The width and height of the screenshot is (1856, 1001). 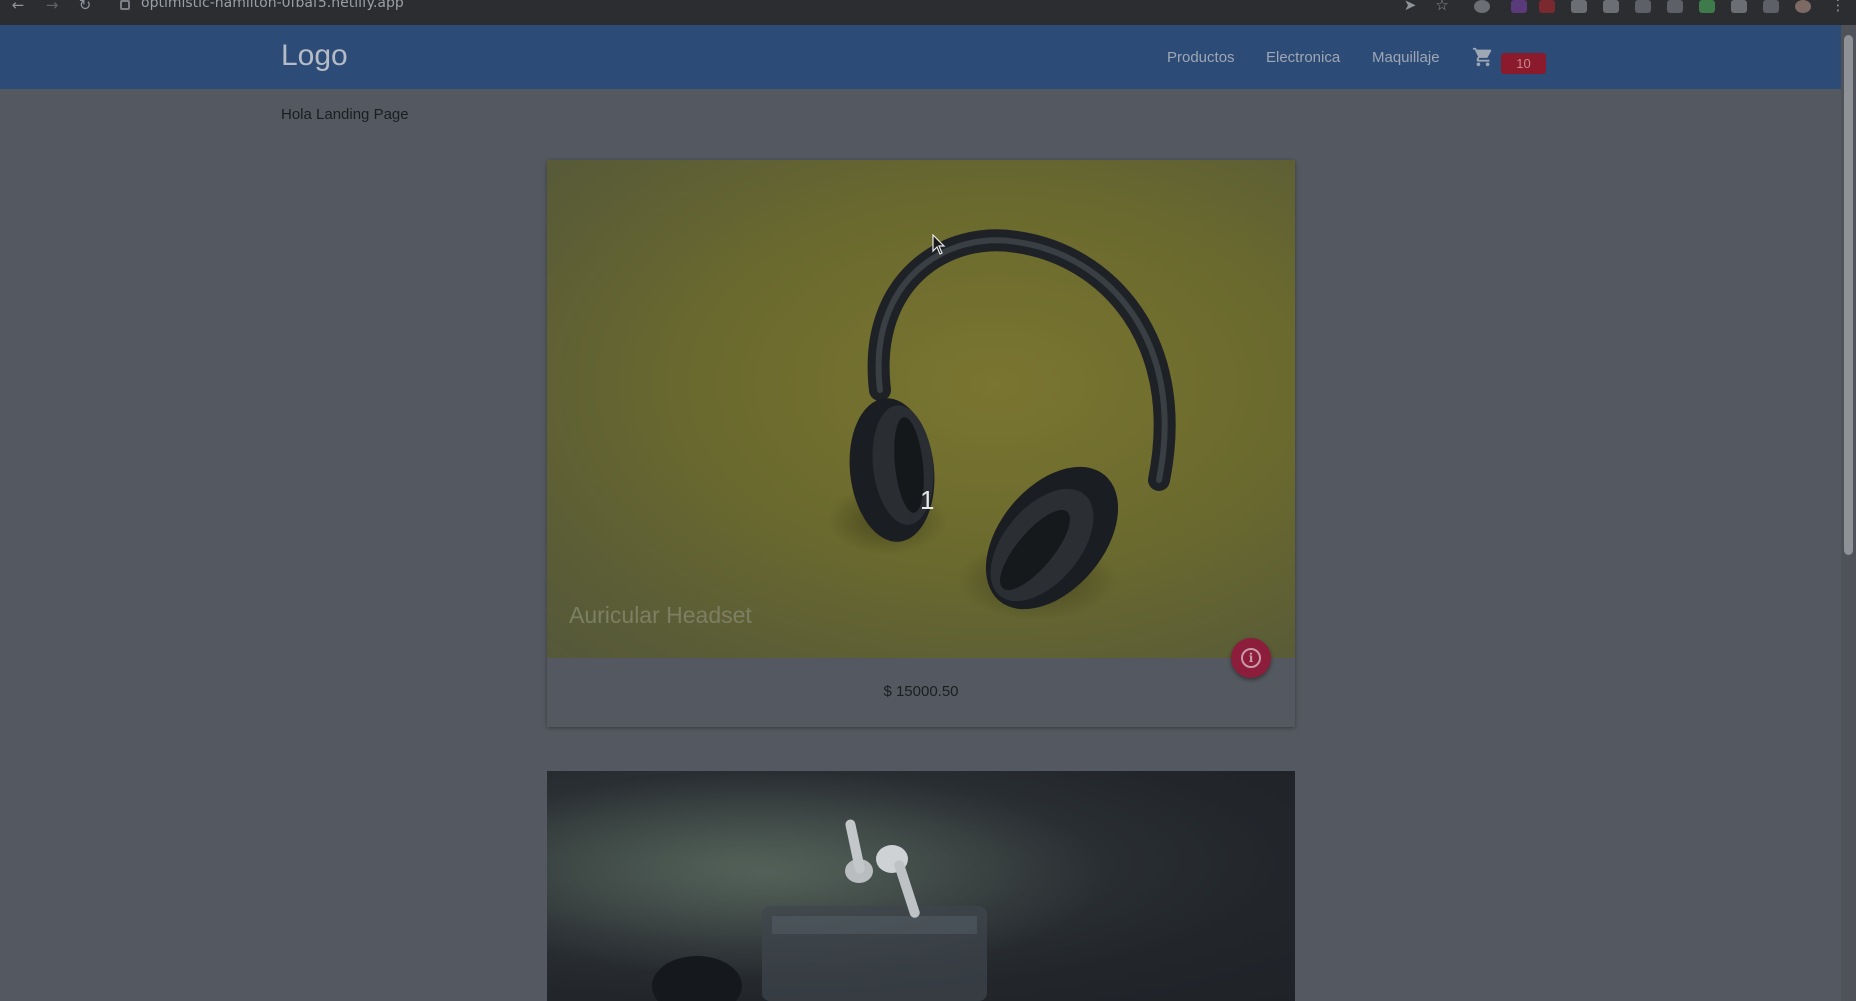 I want to click on star-icon: ☆, so click(x=1442, y=6).